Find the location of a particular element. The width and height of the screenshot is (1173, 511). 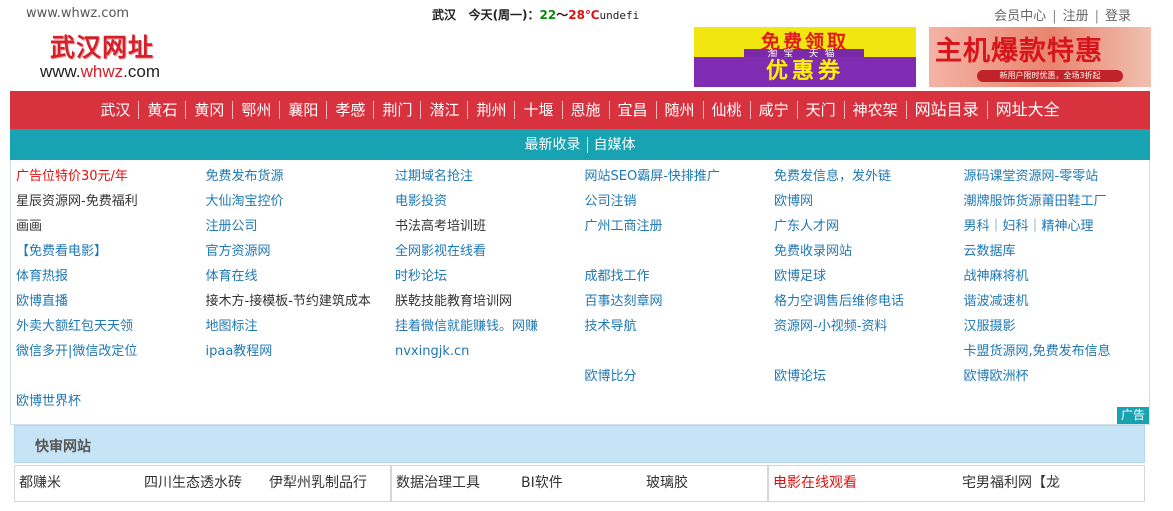

directory-link: 百事达刻章网 is located at coordinates (680, 305).